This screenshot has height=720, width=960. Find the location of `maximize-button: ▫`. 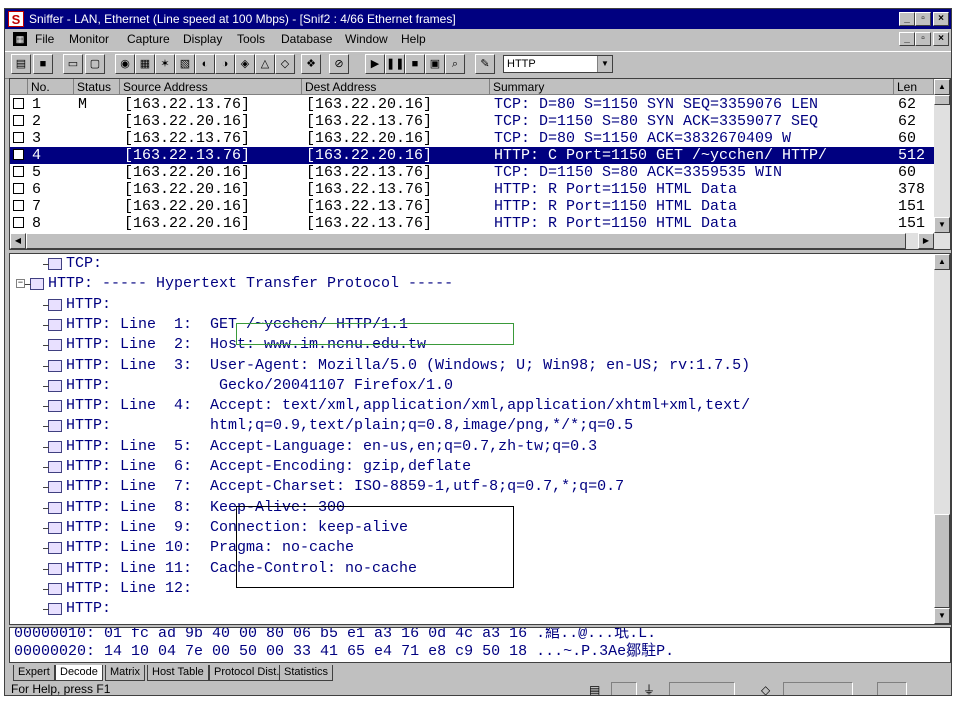

maximize-button: ▫ is located at coordinates (923, 19).